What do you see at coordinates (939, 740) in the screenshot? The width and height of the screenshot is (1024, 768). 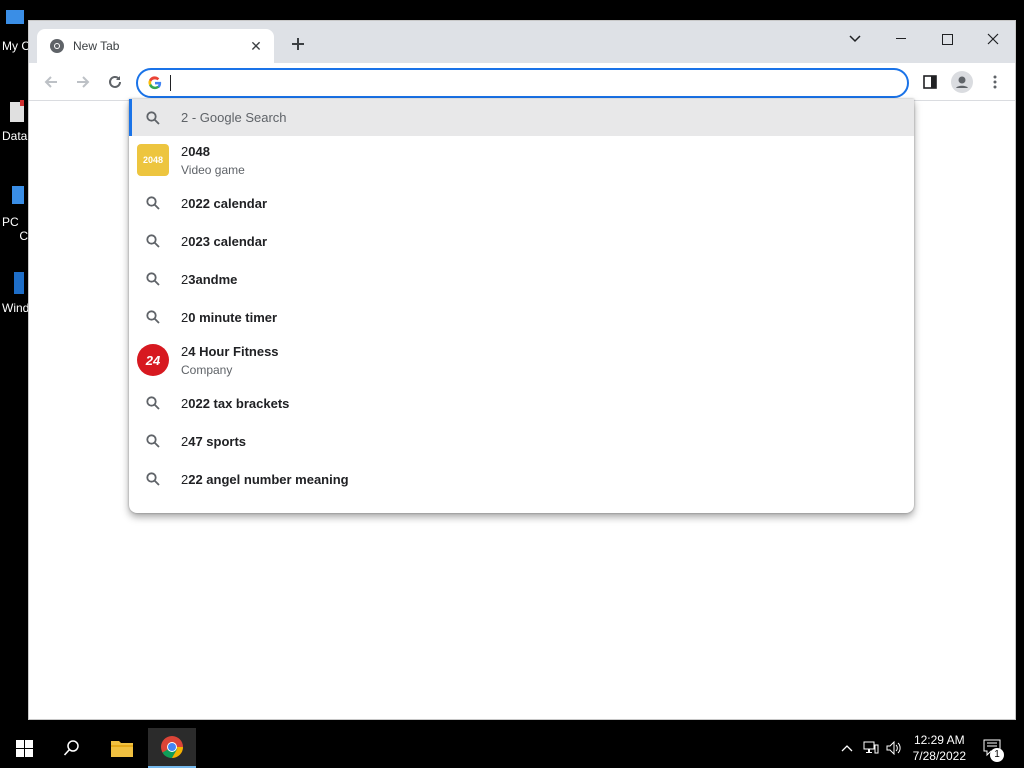 I see `clock-time: 12:29 AM` at bounding box center [939, 740].